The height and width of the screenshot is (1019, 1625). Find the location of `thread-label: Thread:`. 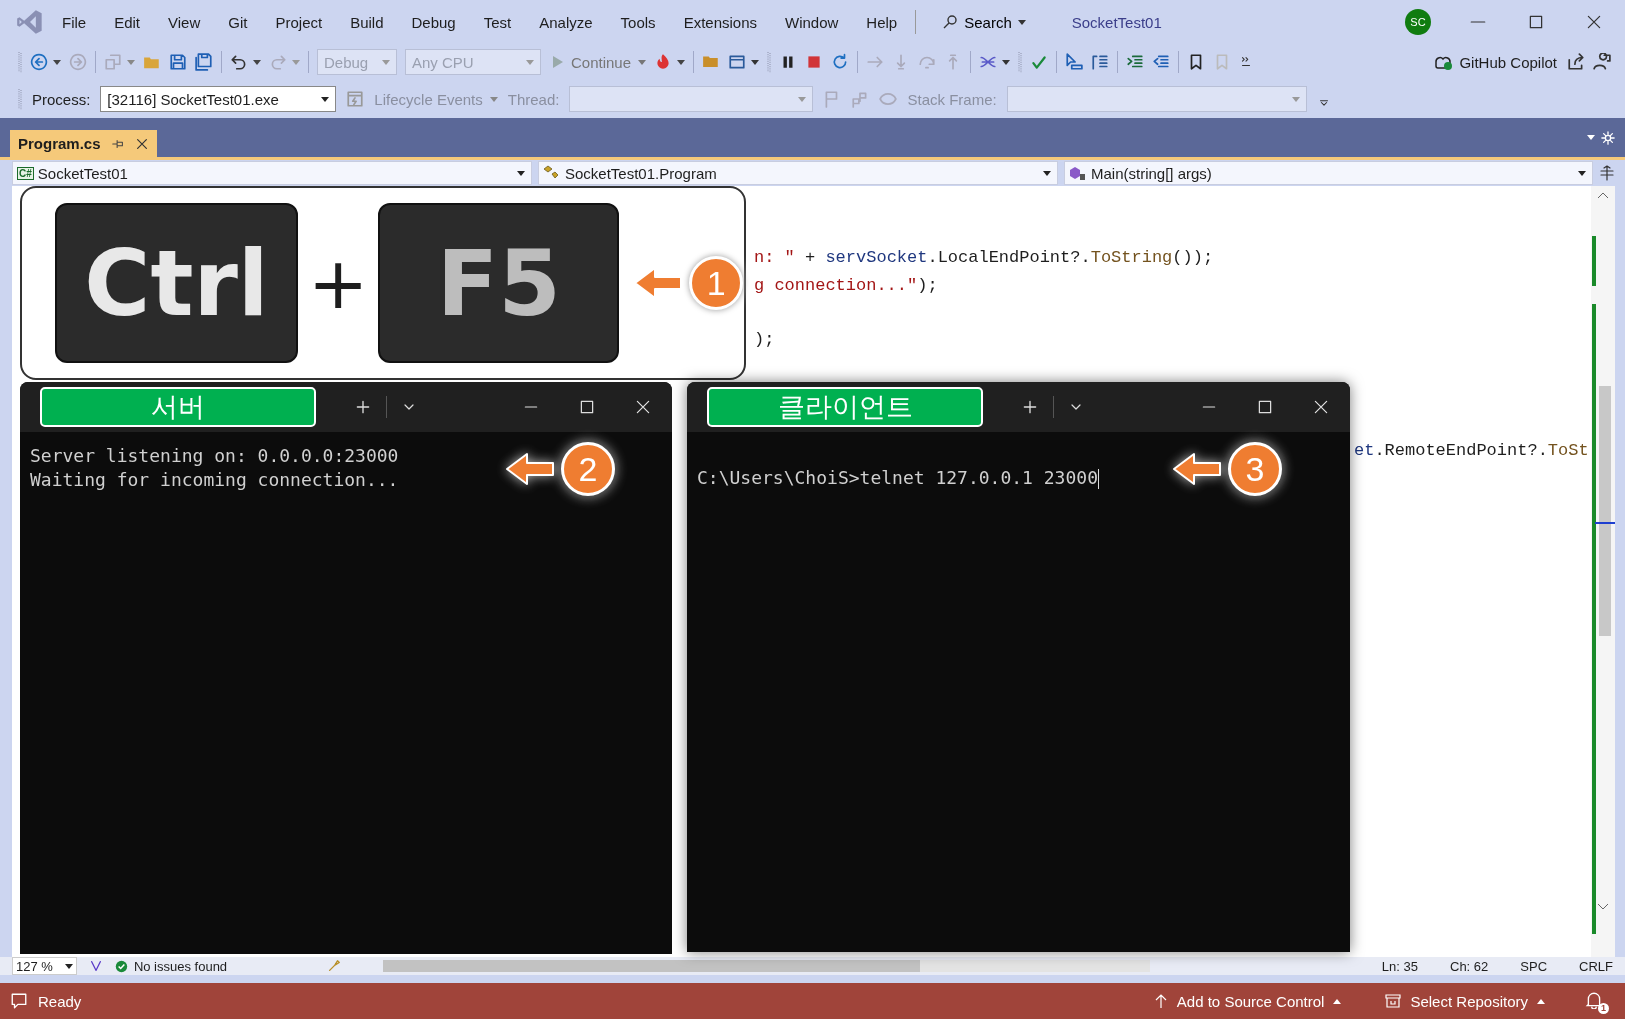

thread-label: Thread: is located at coordinates (533, 99).